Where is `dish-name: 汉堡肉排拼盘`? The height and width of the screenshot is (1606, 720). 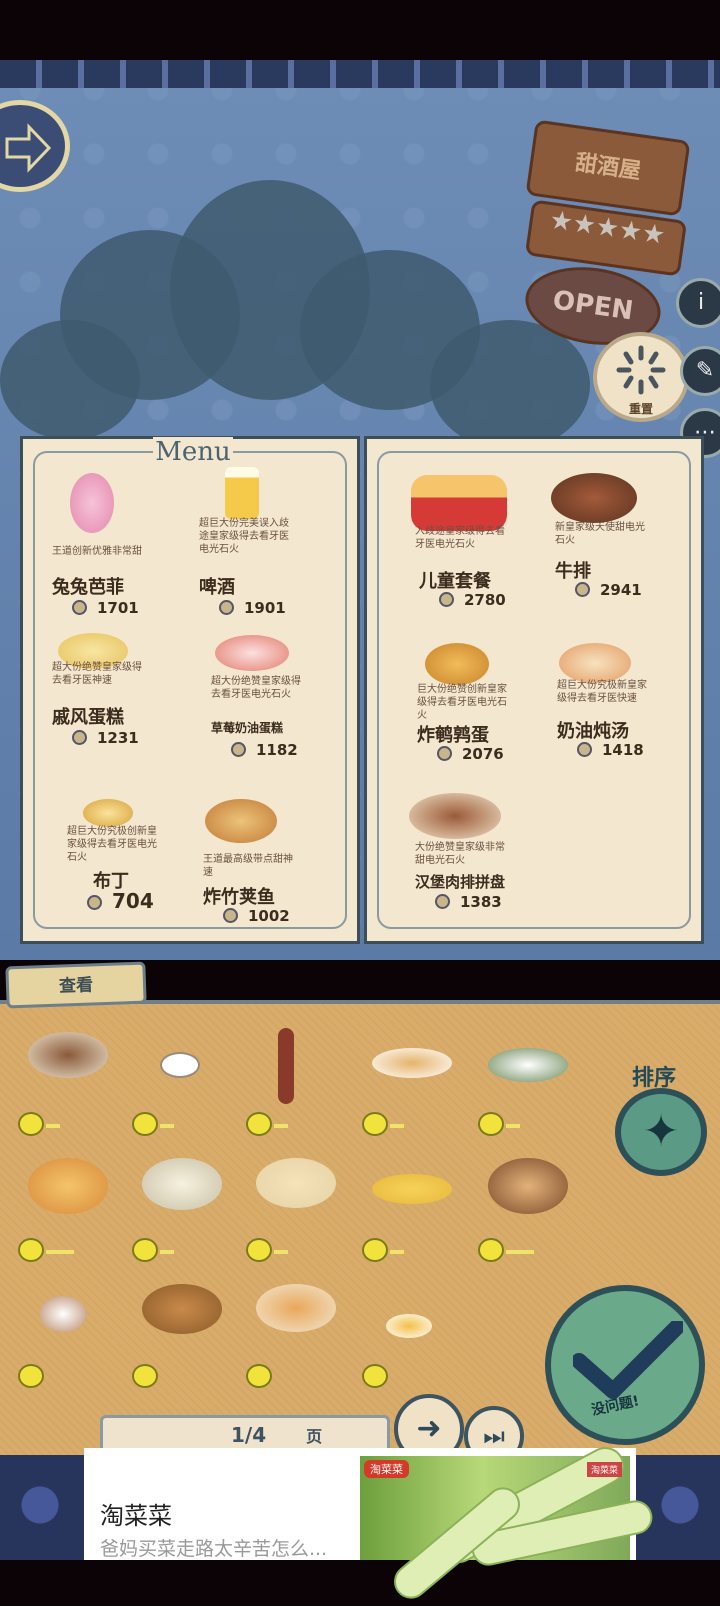 dish-name: 汉堡肉排拼盘 is located at coordinates (460, 882).